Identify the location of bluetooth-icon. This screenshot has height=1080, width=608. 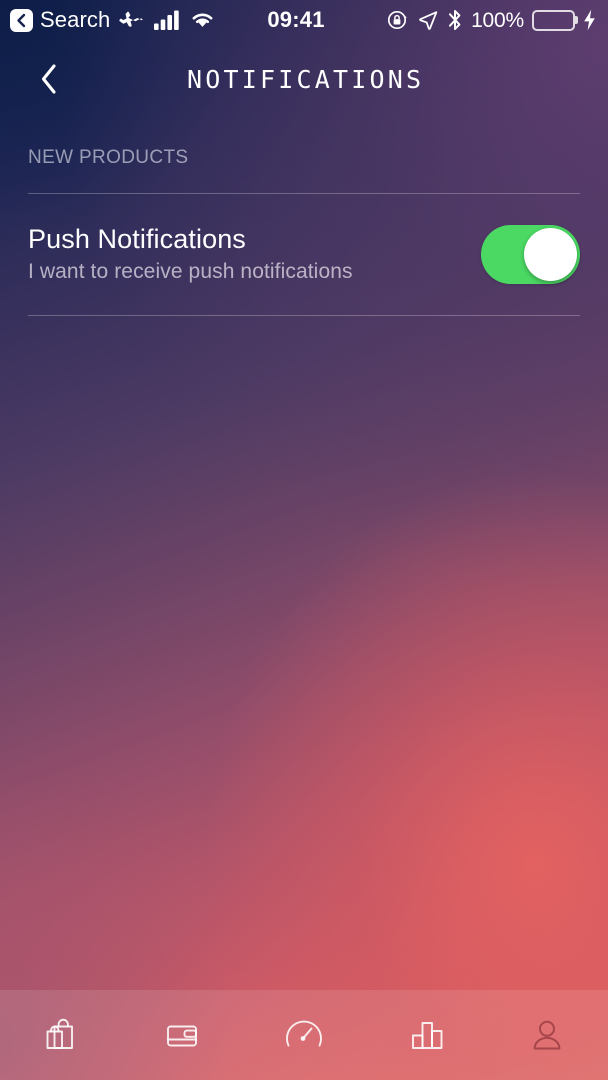
(455, 20).